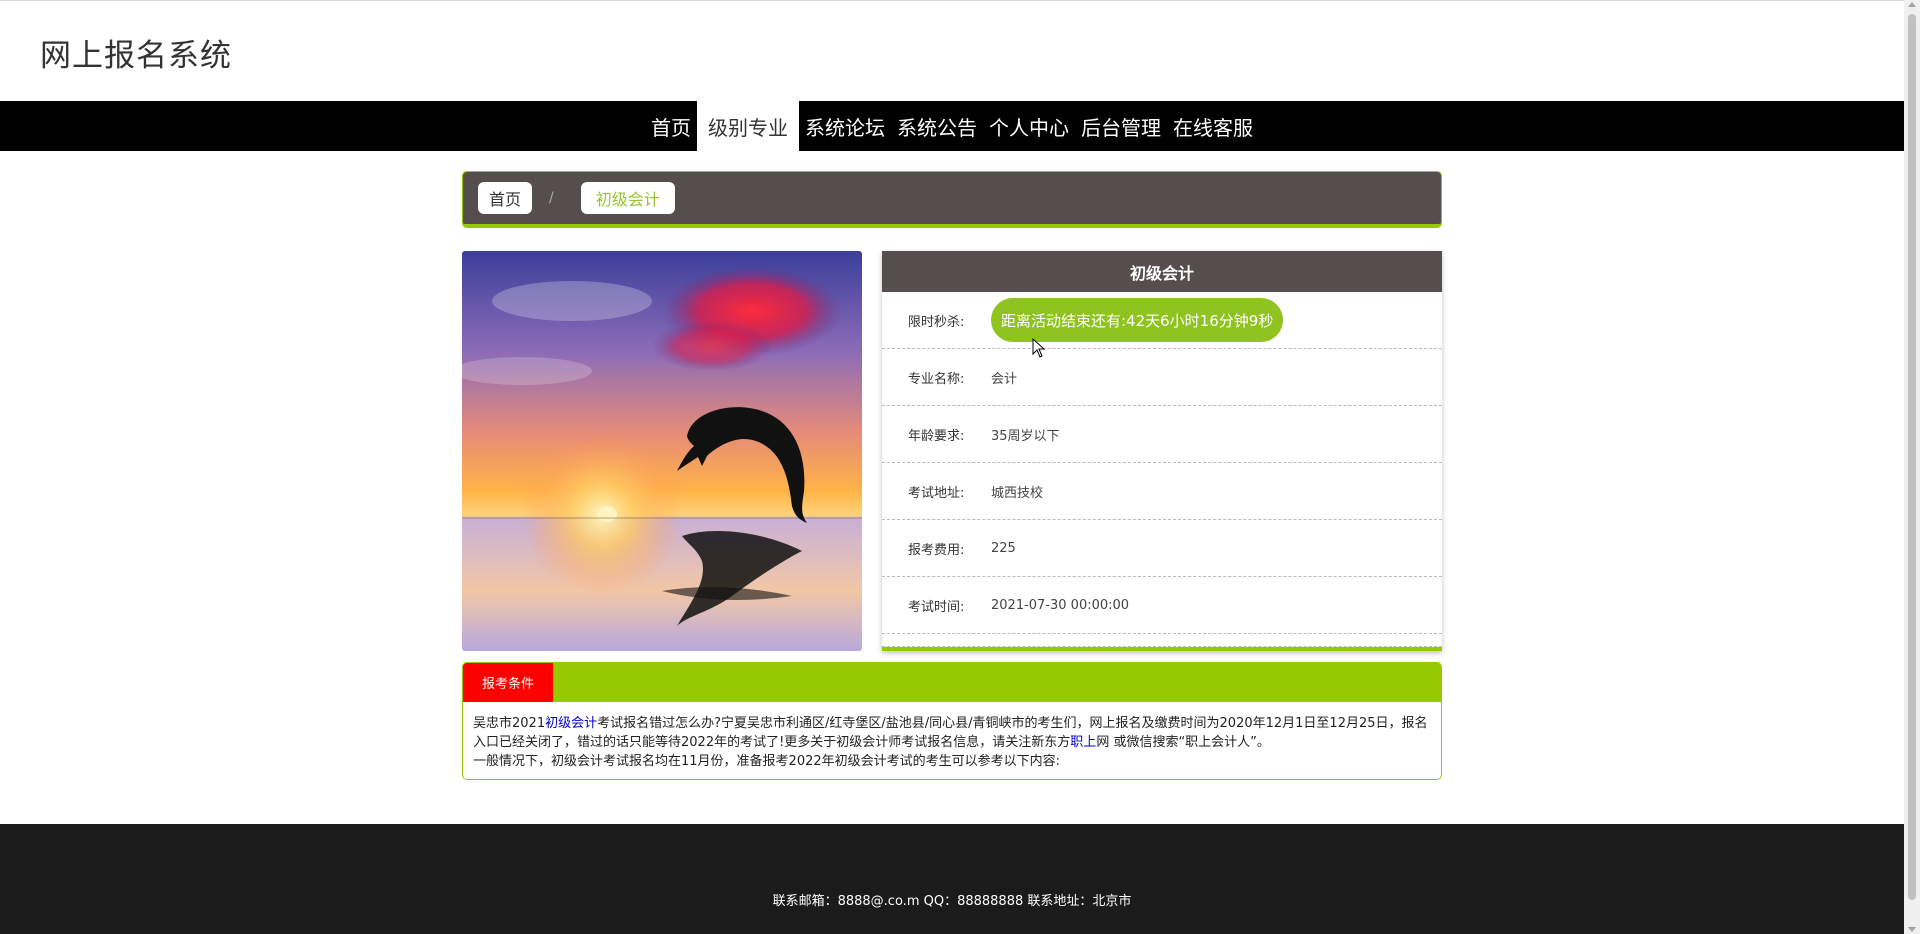  Describe the element at coordinates (1025, 436) in the screenshot. I see `detail-value: 35周岁以下` at that location.